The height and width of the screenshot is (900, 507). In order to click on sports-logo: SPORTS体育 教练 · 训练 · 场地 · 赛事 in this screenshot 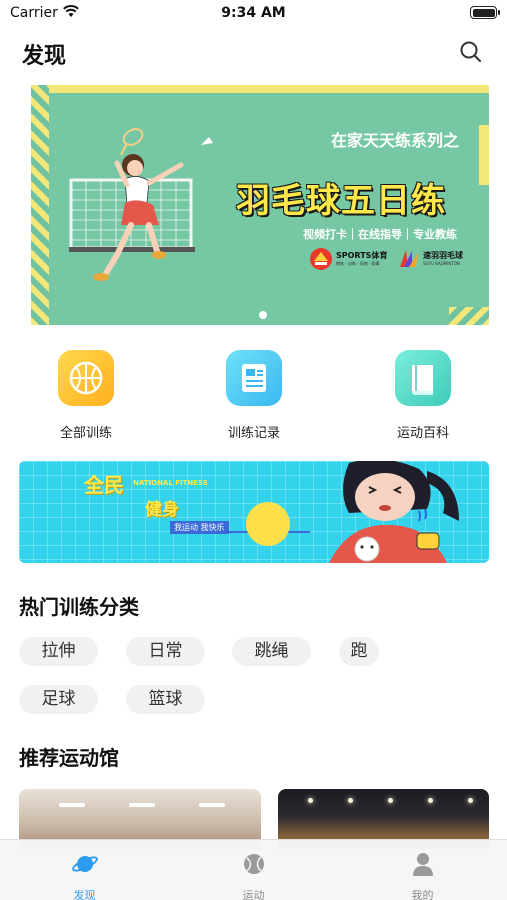, I will do `click(348, 259)`.